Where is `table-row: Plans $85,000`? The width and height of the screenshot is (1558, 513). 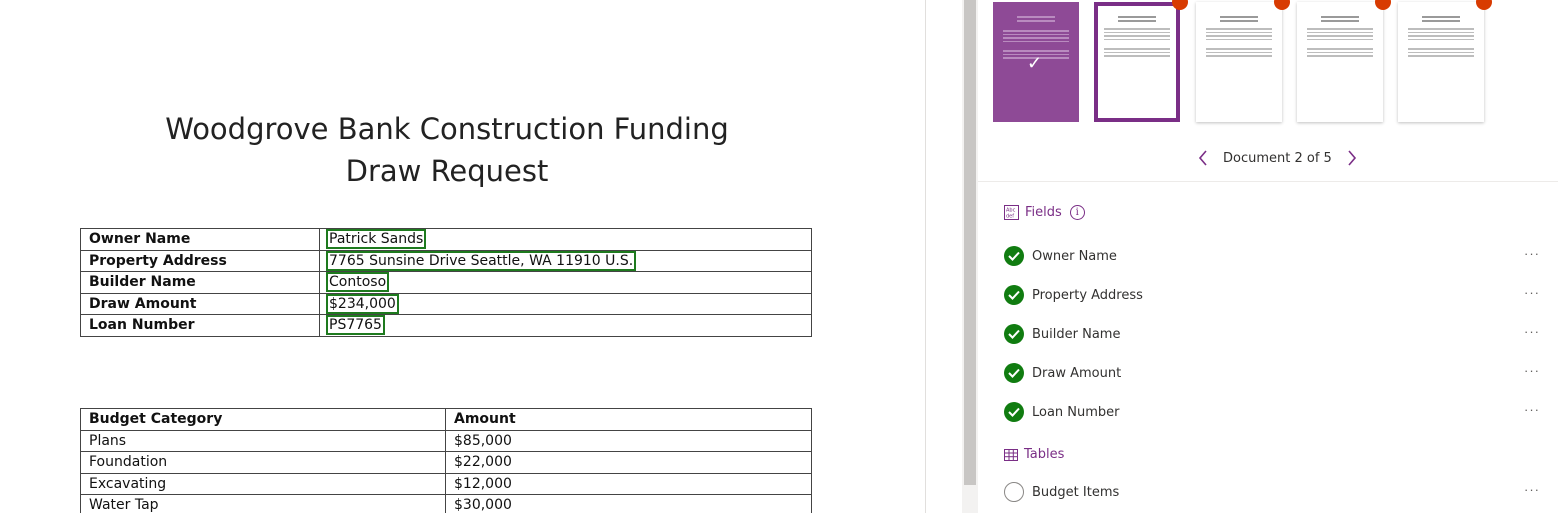 table-row: Plans $85,000 is located at coordinates (446, 440).